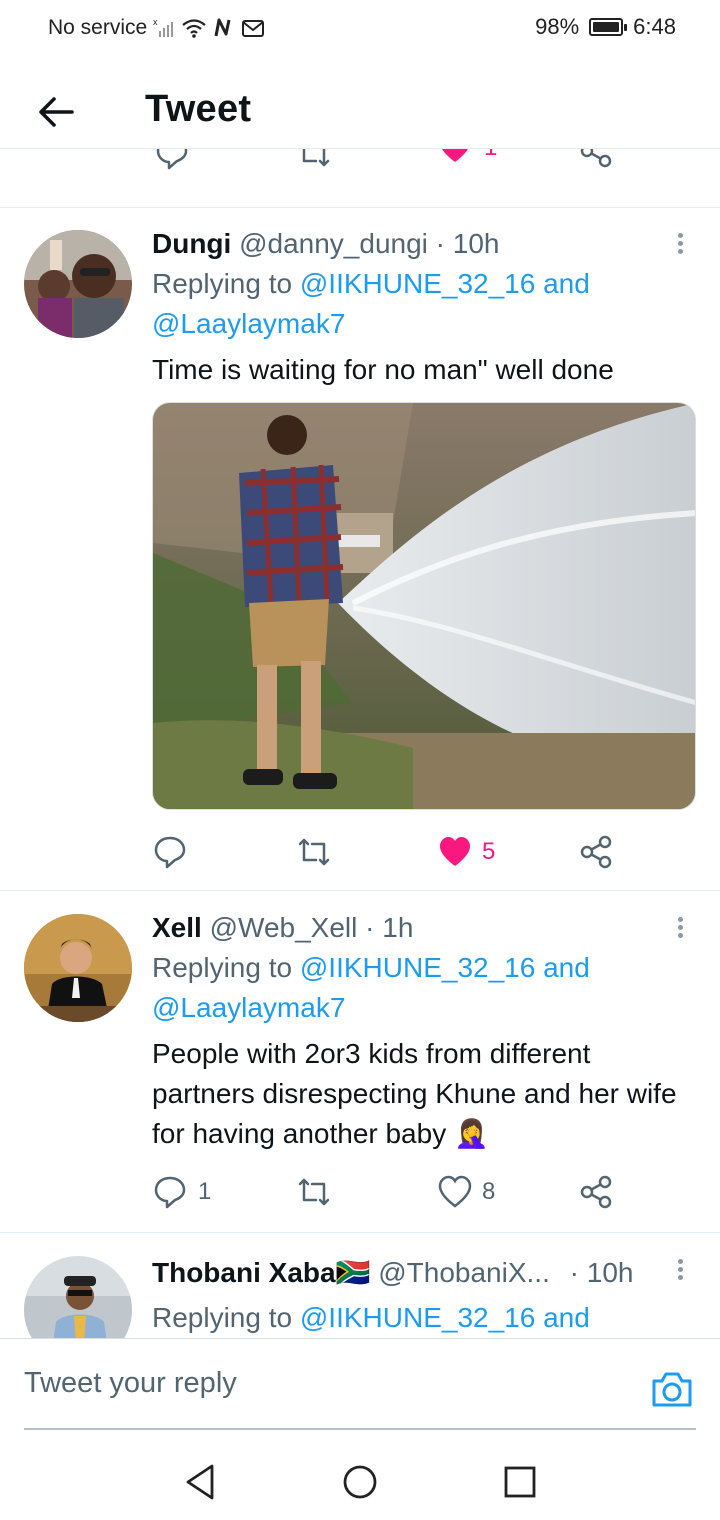 This screenshot has height=1520, width=720. What do you see at coordinates (360, 178) in the screenshot?
I see `previous-tweet-actions: 1` at bounding box center [360, 178].